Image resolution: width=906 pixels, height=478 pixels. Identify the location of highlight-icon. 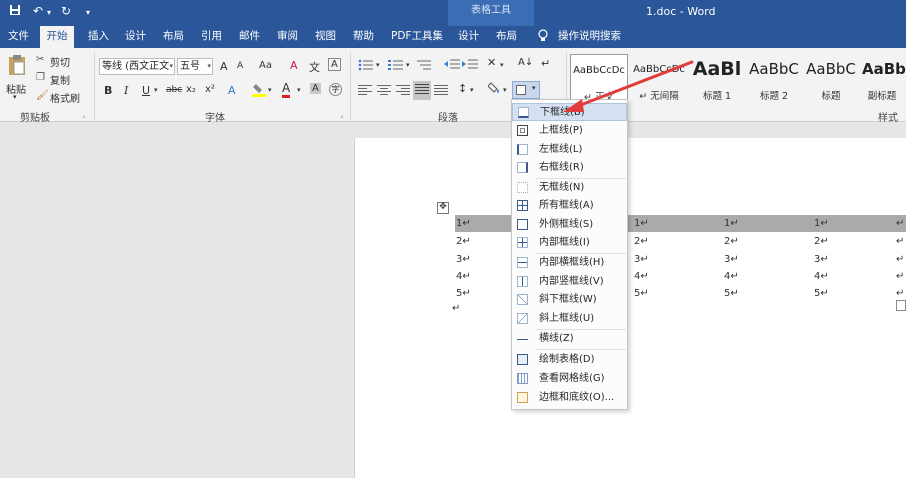
(259, 91).